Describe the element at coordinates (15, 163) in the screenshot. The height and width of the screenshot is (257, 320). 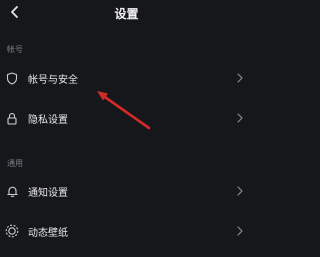
I see `section-label-general: 通用` at that location.